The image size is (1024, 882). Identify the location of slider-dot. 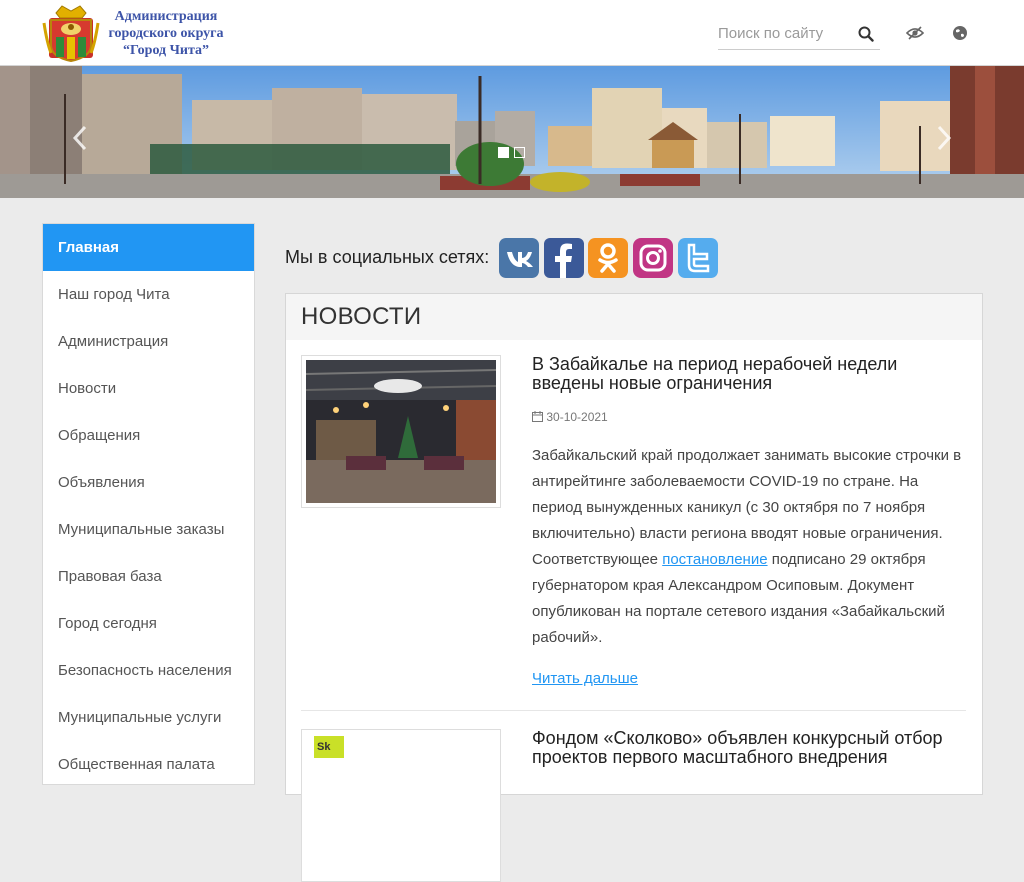
(519, 152).